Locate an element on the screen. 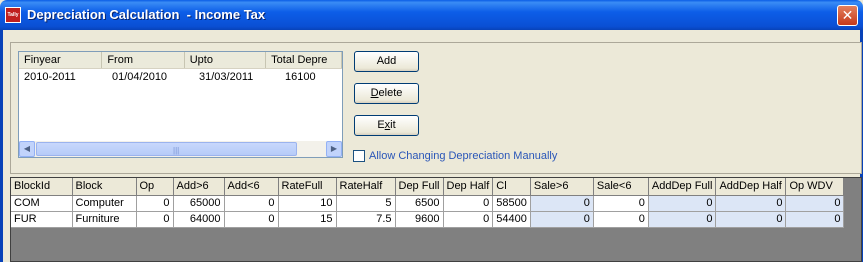  allow-manual-label: Allow Changing Depreciation Manually is located at coordinates (463, 156).